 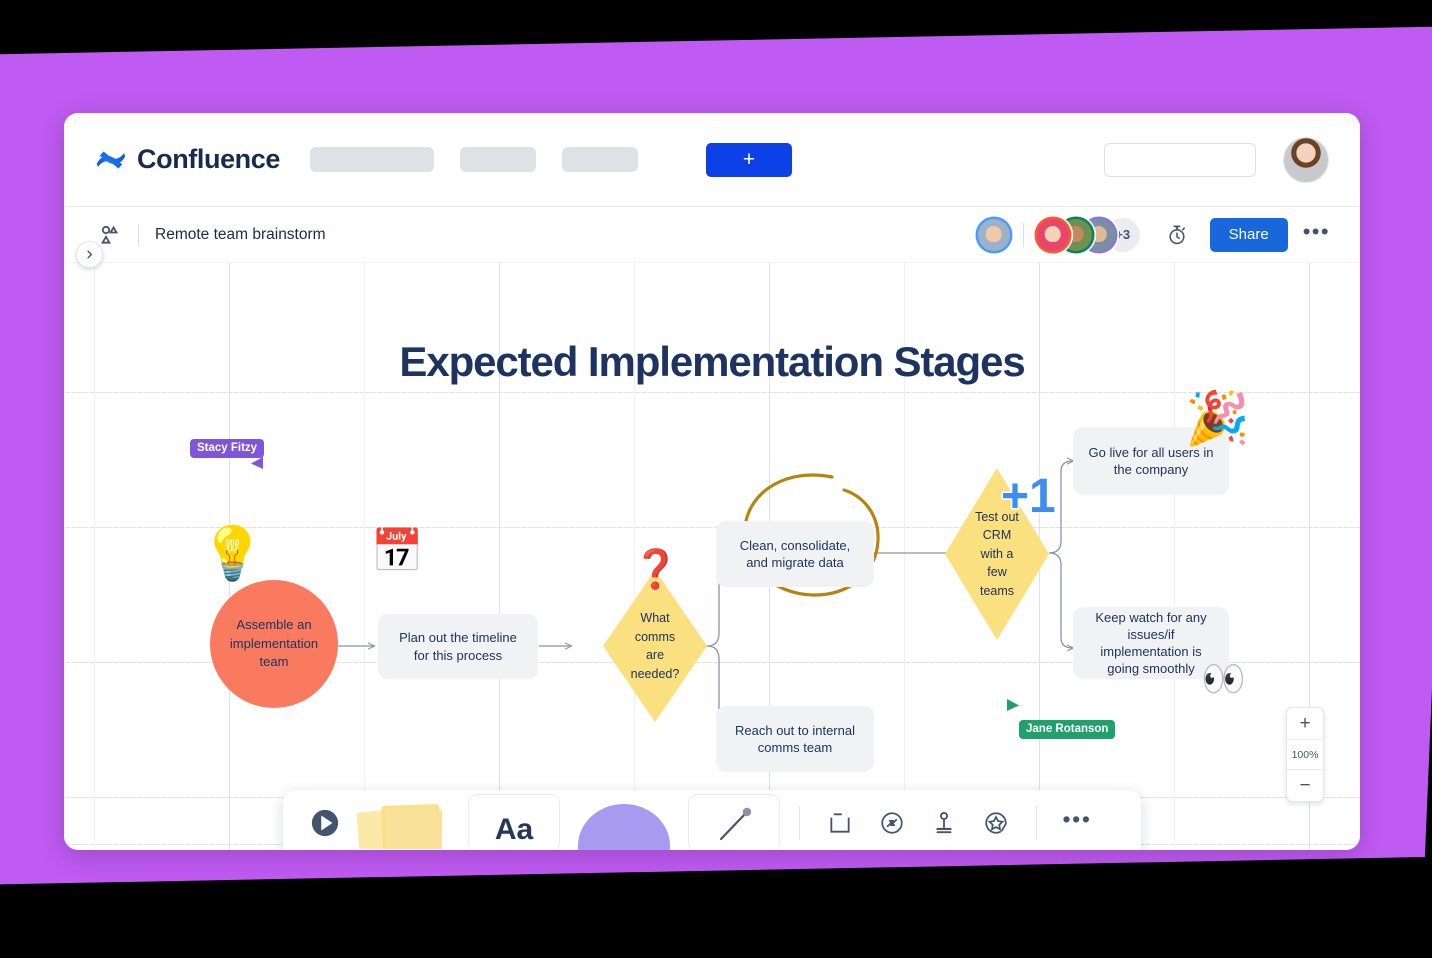 I want to click on chevron-right-icon, so click(x=90, y=254).